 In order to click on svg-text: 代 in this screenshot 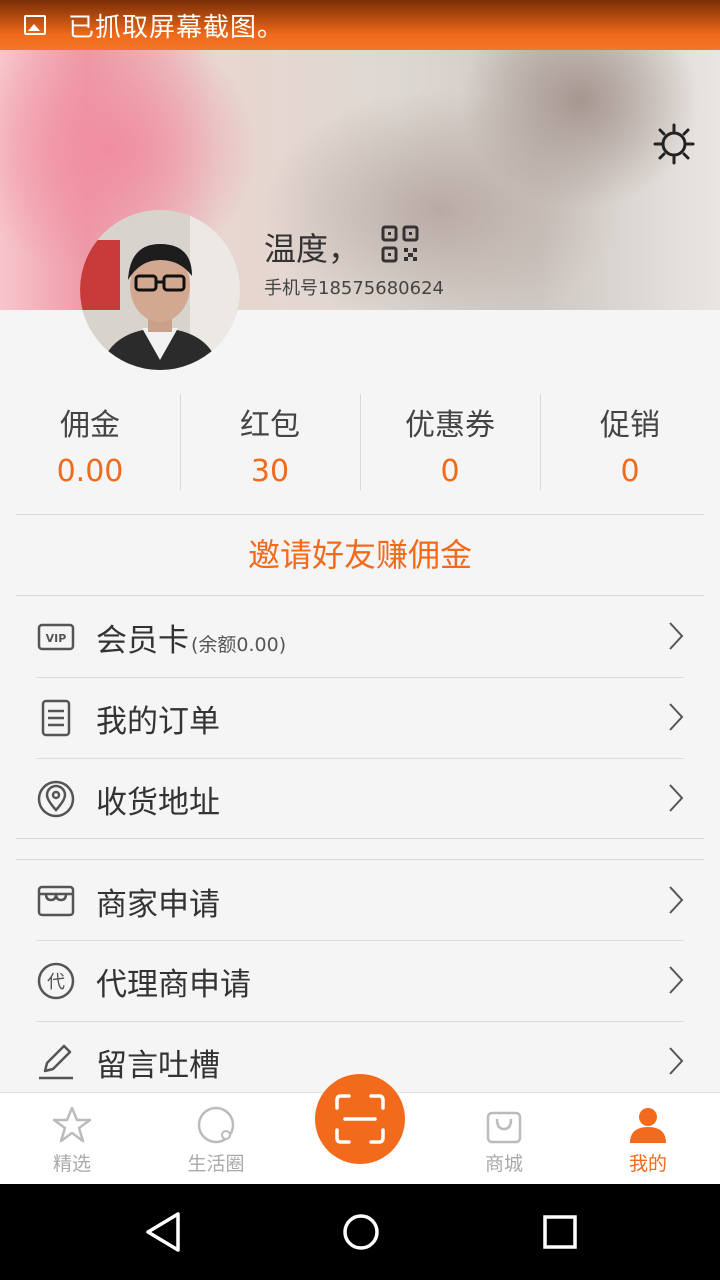, I will do `click(56, 982)`.